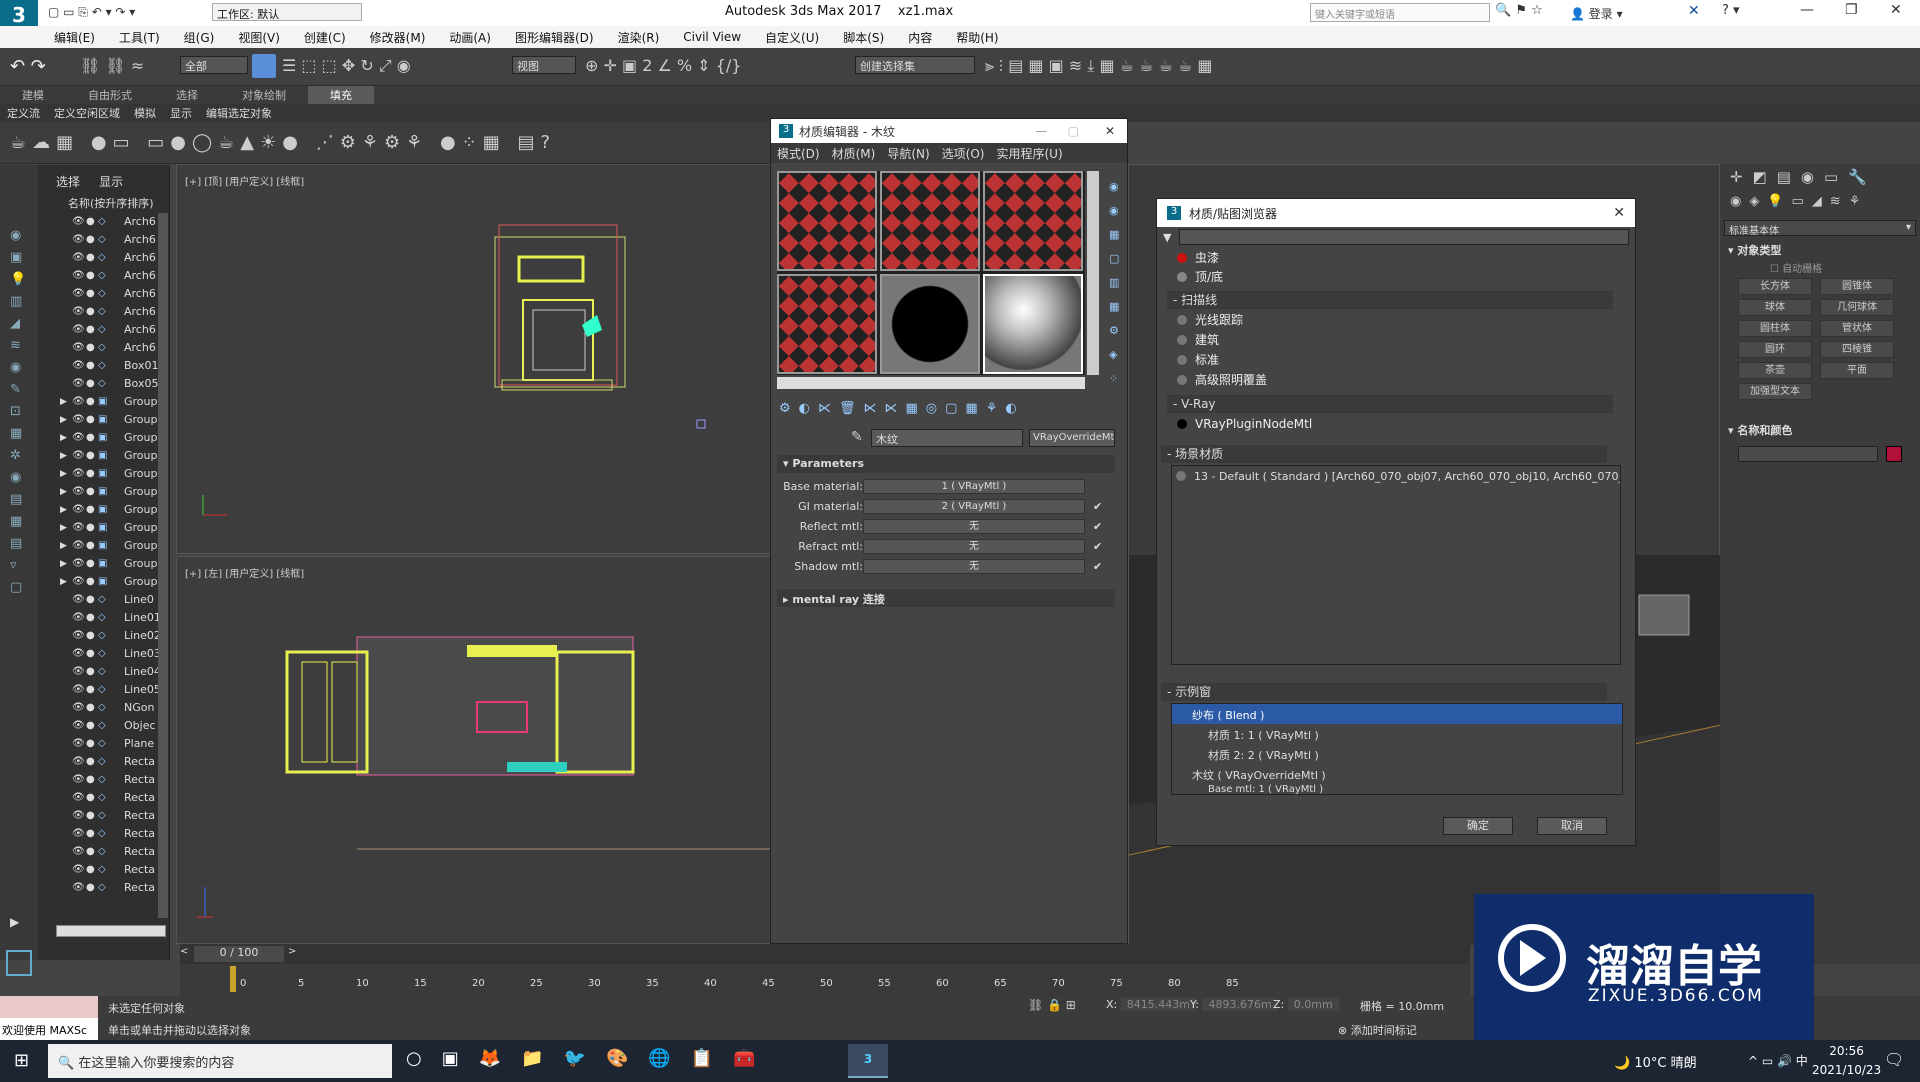 The width and height of the screenshot is (1920, 1082). Describe the element at coordinates (14, 922) in the screenshot. I see `expand-icon: ▶` at that location.